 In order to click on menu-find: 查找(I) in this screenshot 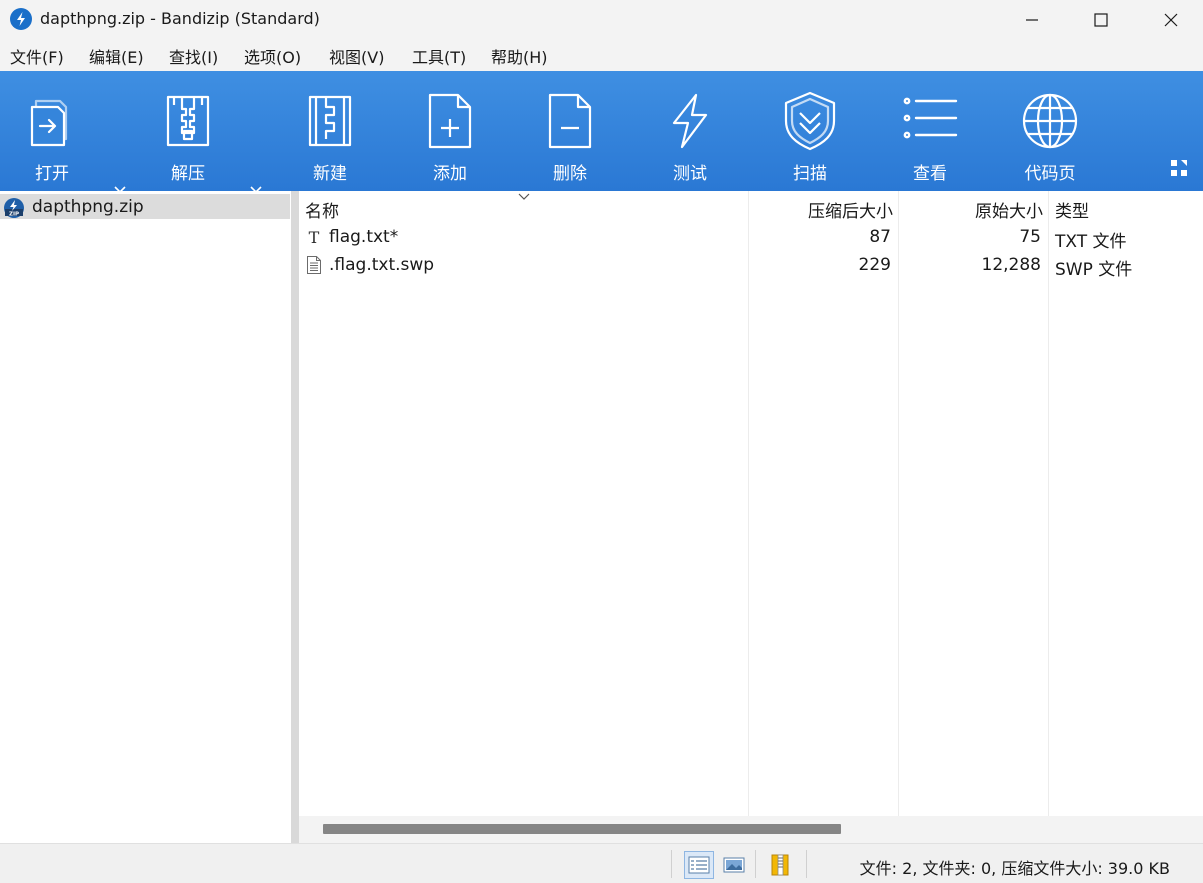, I will do `click(193, 56)`.